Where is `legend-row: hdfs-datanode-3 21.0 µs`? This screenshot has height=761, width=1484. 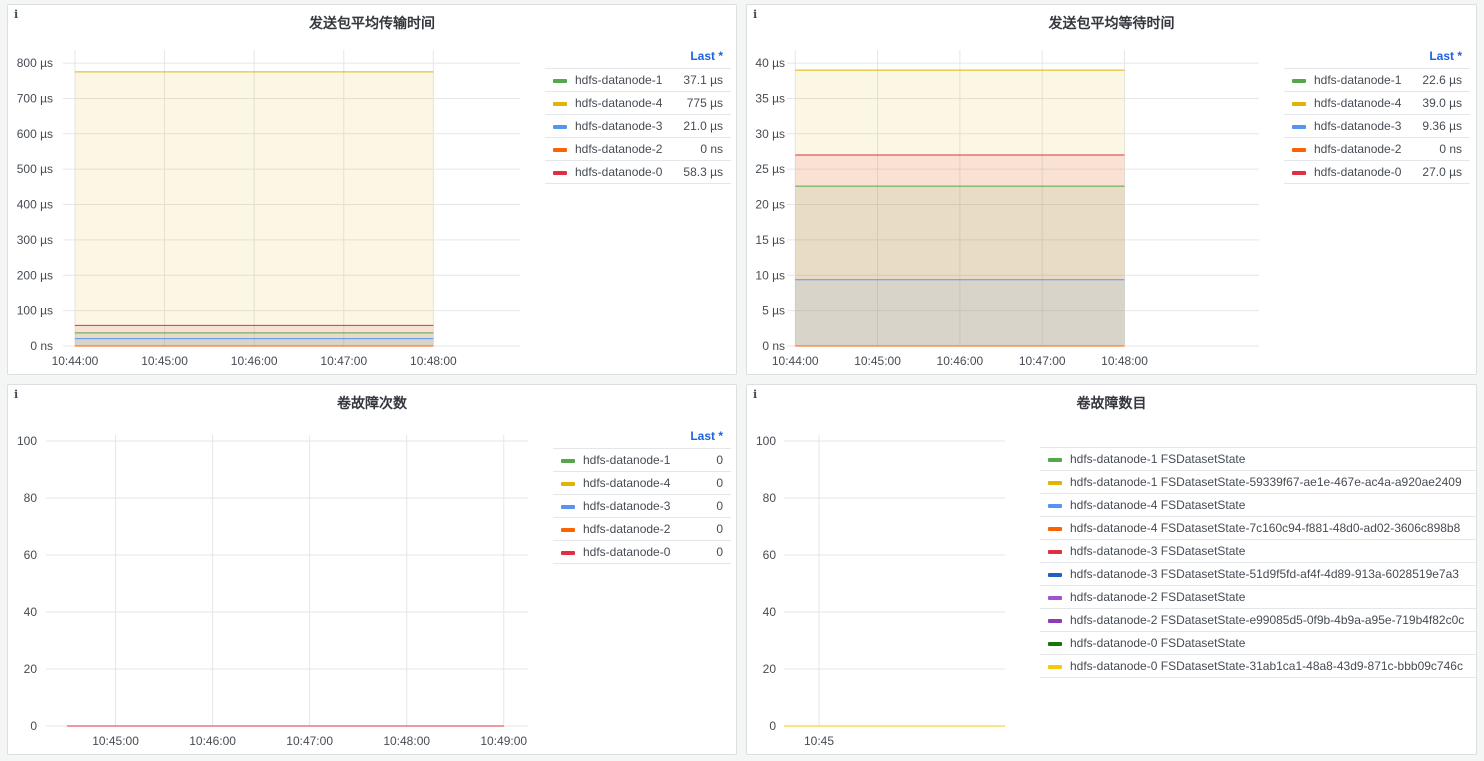
legend-row: hdfs-datanode-3 21.0 µs is located at coordinates (638, 126).